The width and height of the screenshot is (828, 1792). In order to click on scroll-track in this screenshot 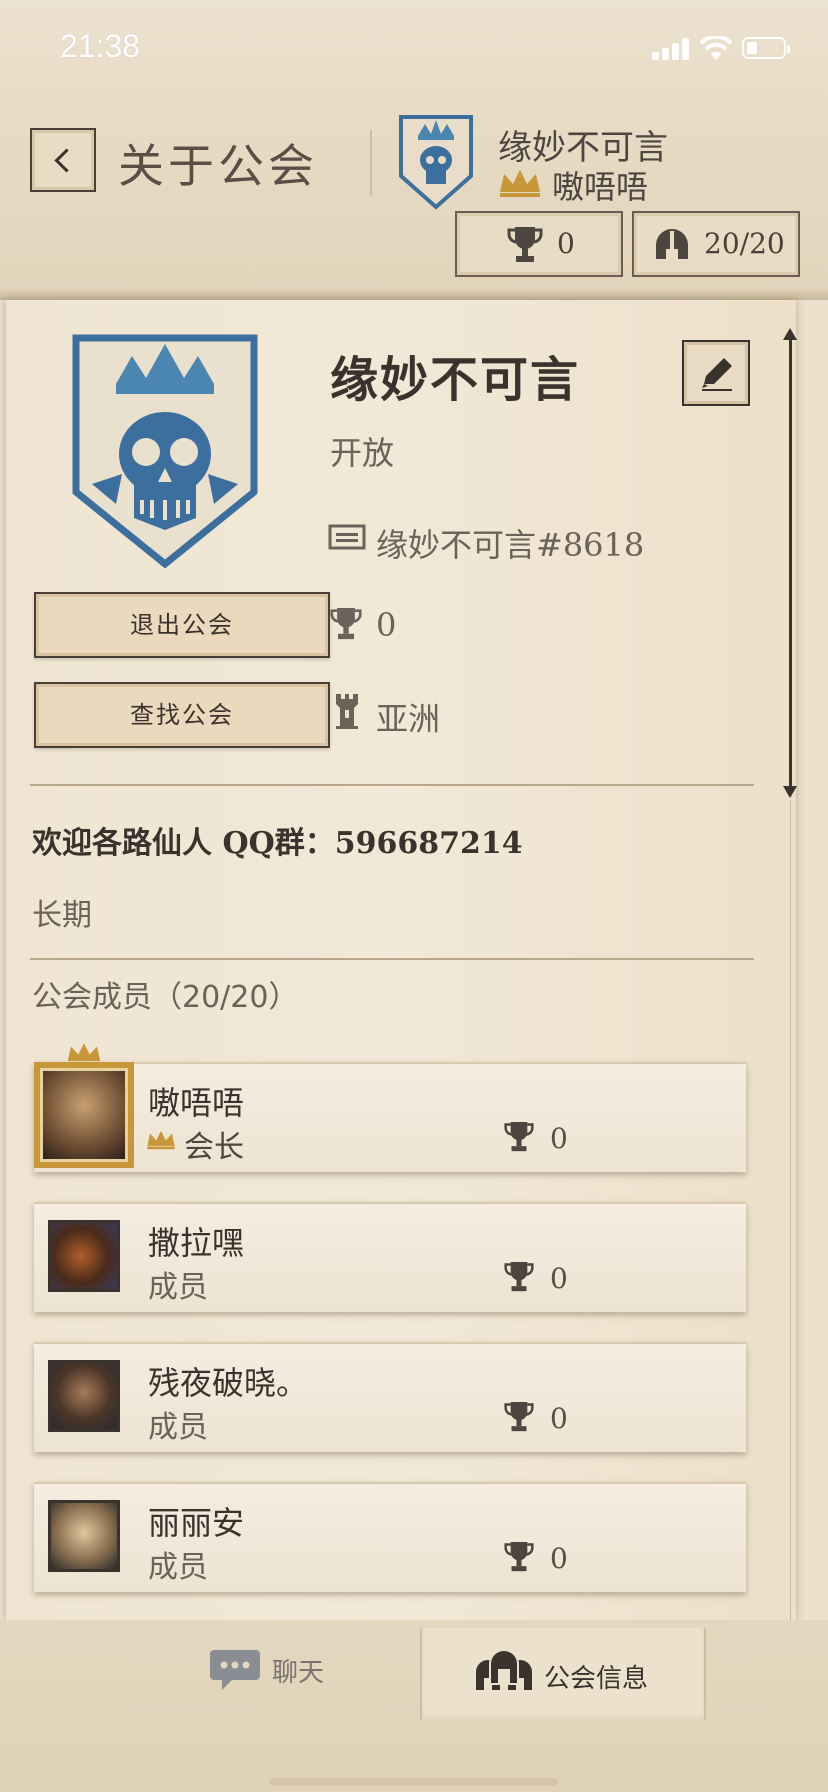, I will do `click(790, 1210)`.